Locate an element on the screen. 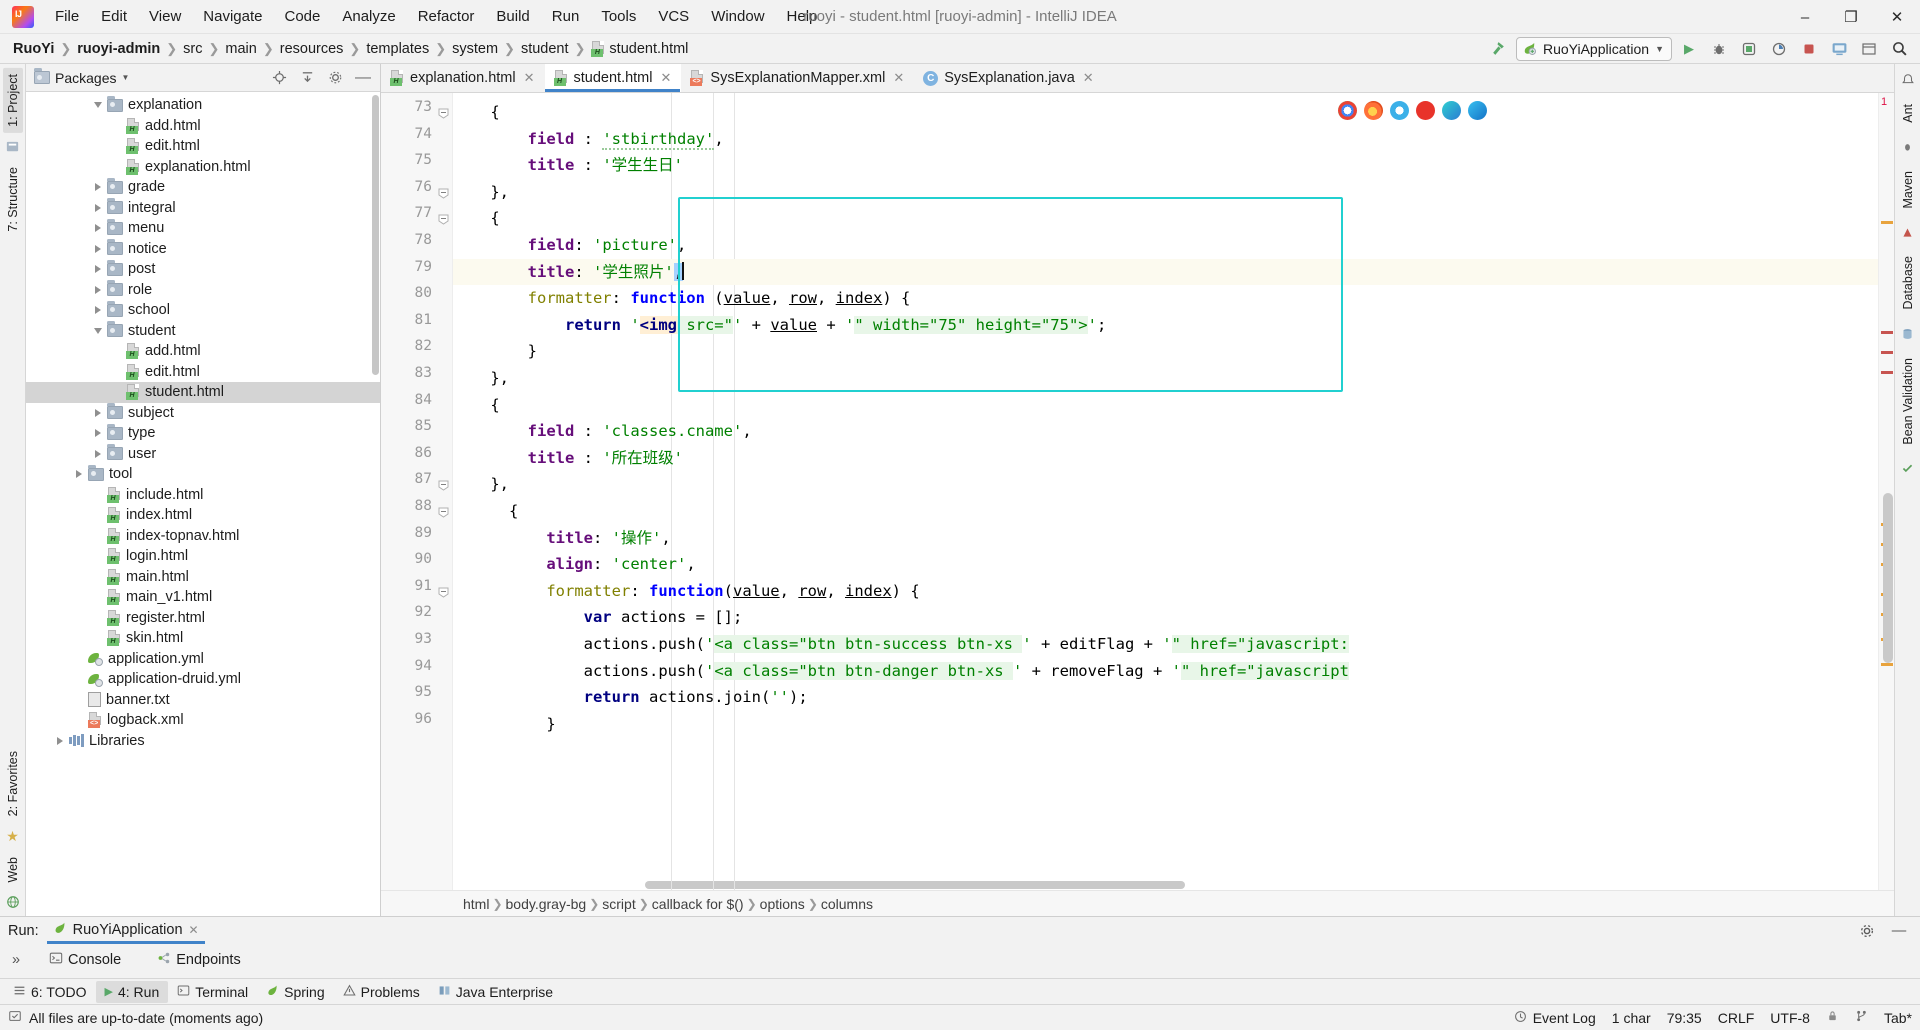 The width and height of the screenshot is (1920, 1030). line-separator: CRLF is located at coordinates (1736, 1018).